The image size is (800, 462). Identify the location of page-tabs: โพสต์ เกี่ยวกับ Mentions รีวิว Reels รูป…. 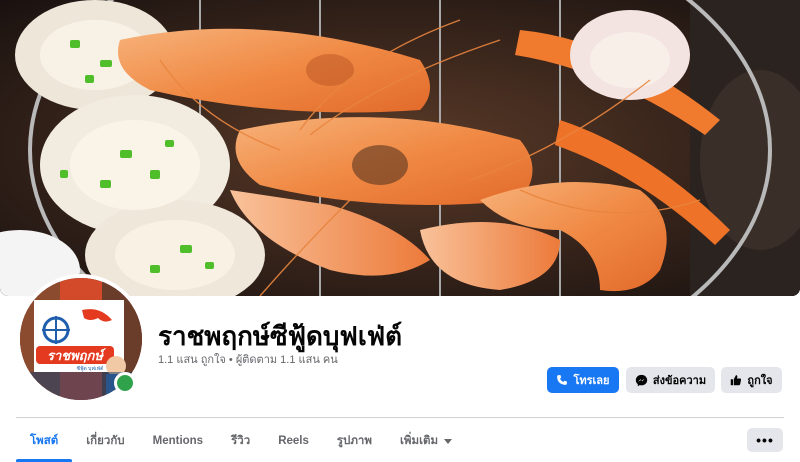
(241, 441).